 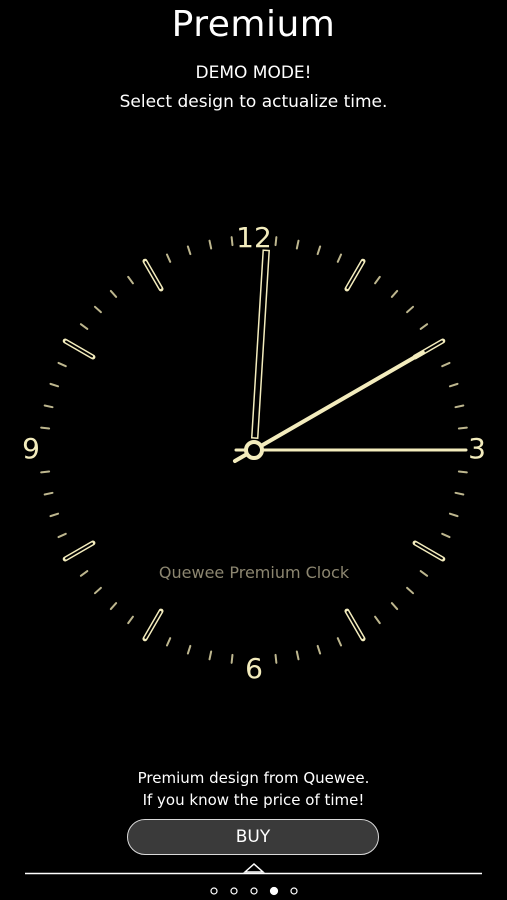 What do you see at coordinates (253, 778) in the screenshot?
I see `promo-line-1: Premium design from Quewee.` at bounding box center [253, 778].